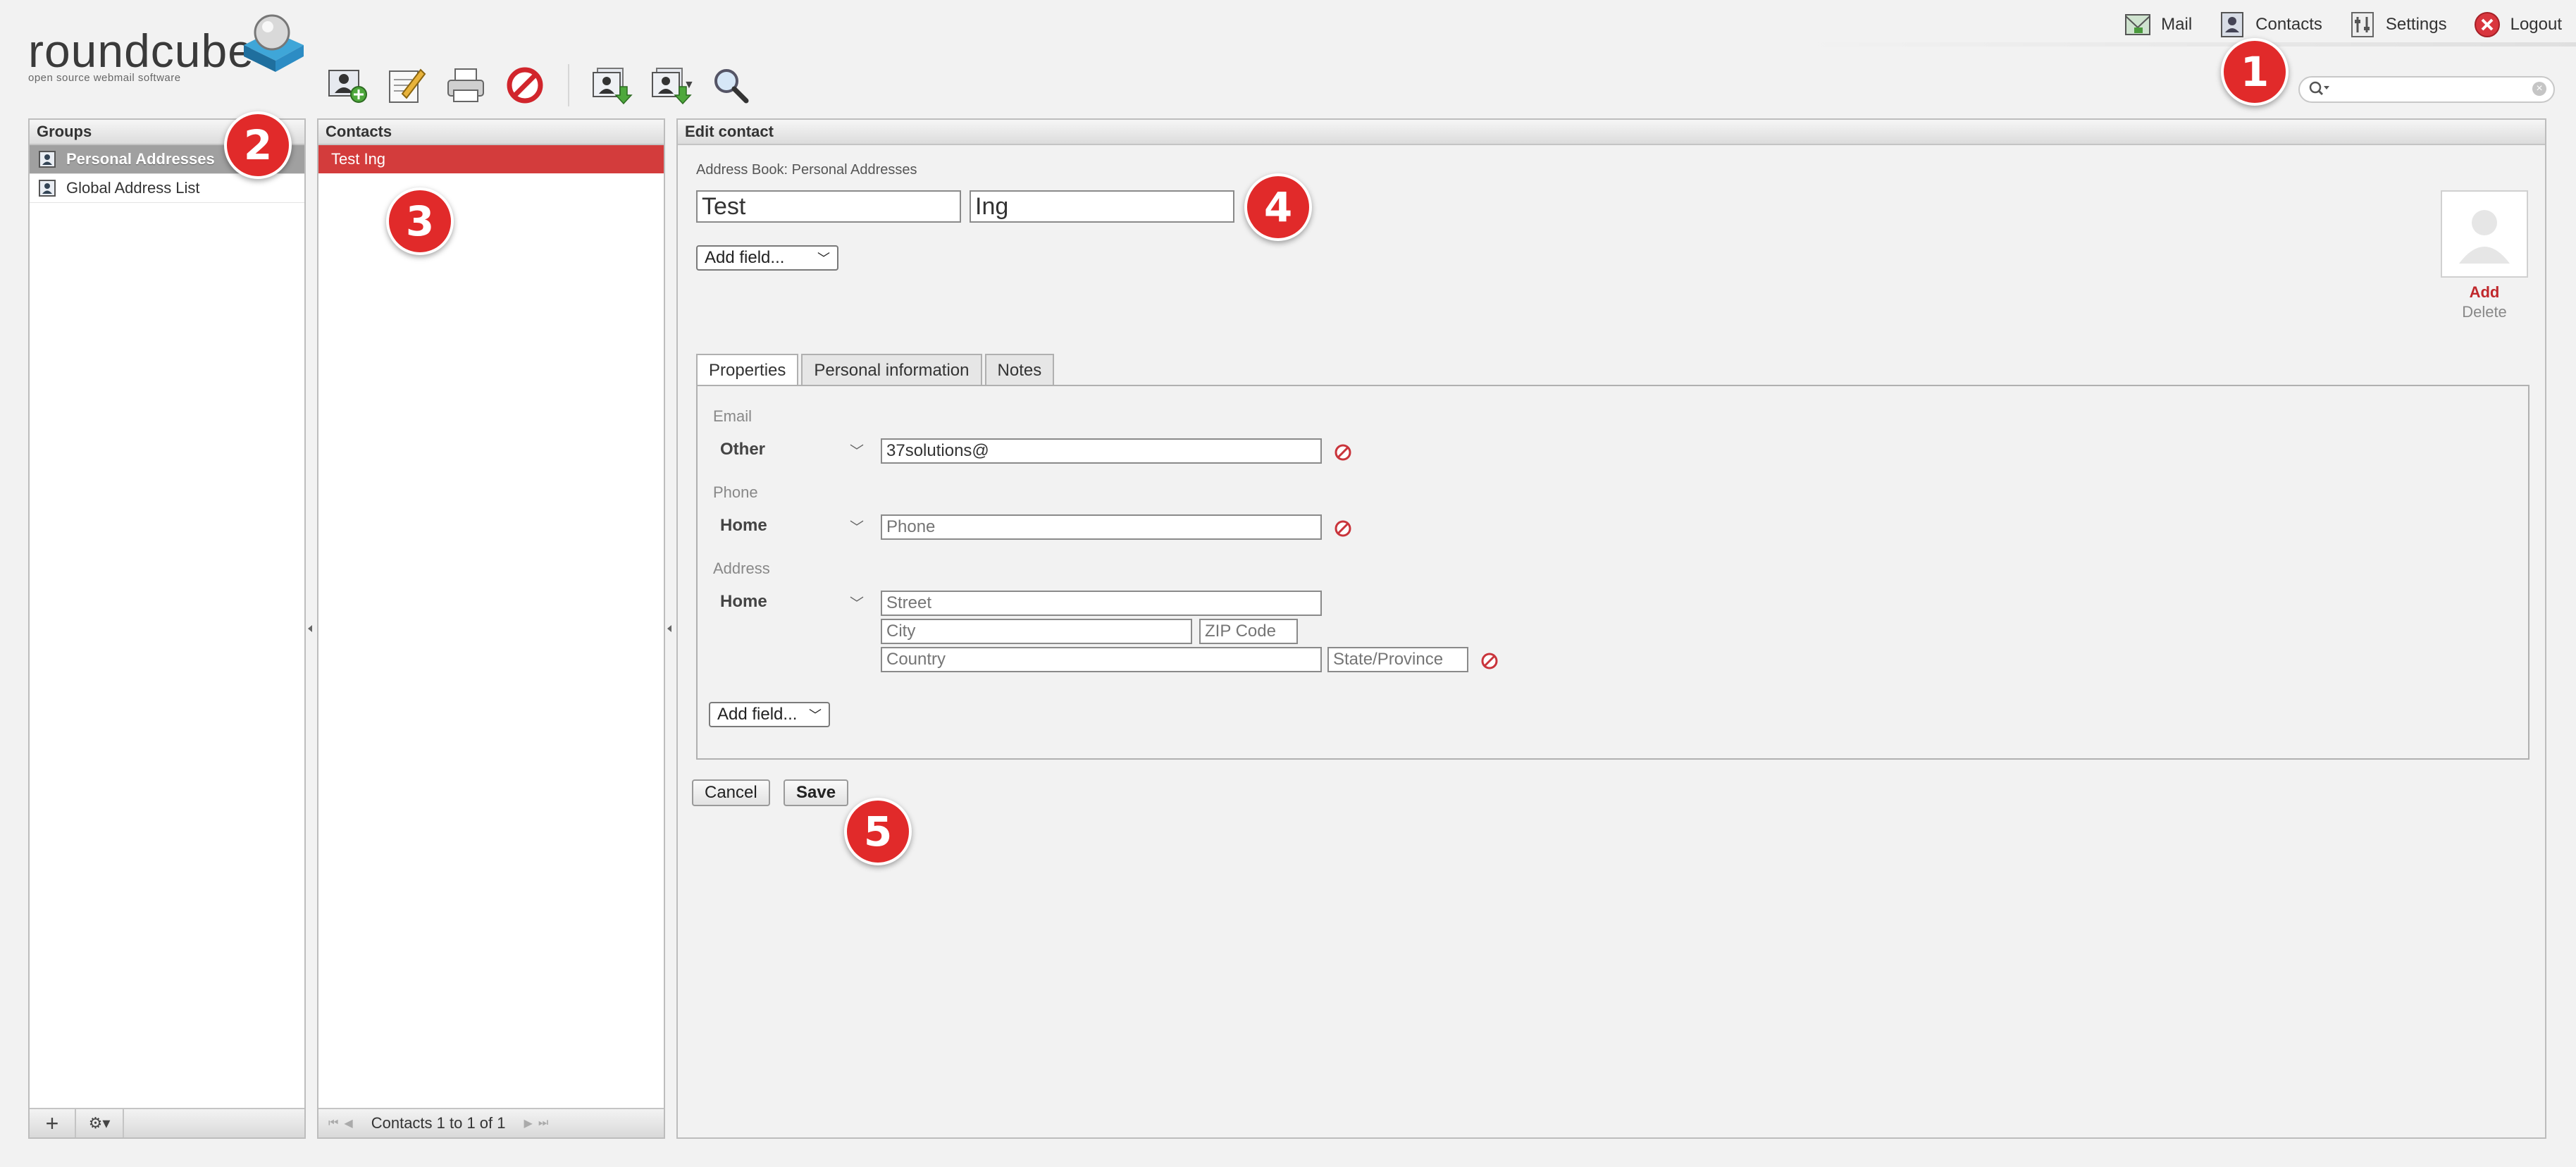 This screenshot has height=1167, width=2576. I want to click on contact-item-test-ing: Test Ing, so click(491, 159).